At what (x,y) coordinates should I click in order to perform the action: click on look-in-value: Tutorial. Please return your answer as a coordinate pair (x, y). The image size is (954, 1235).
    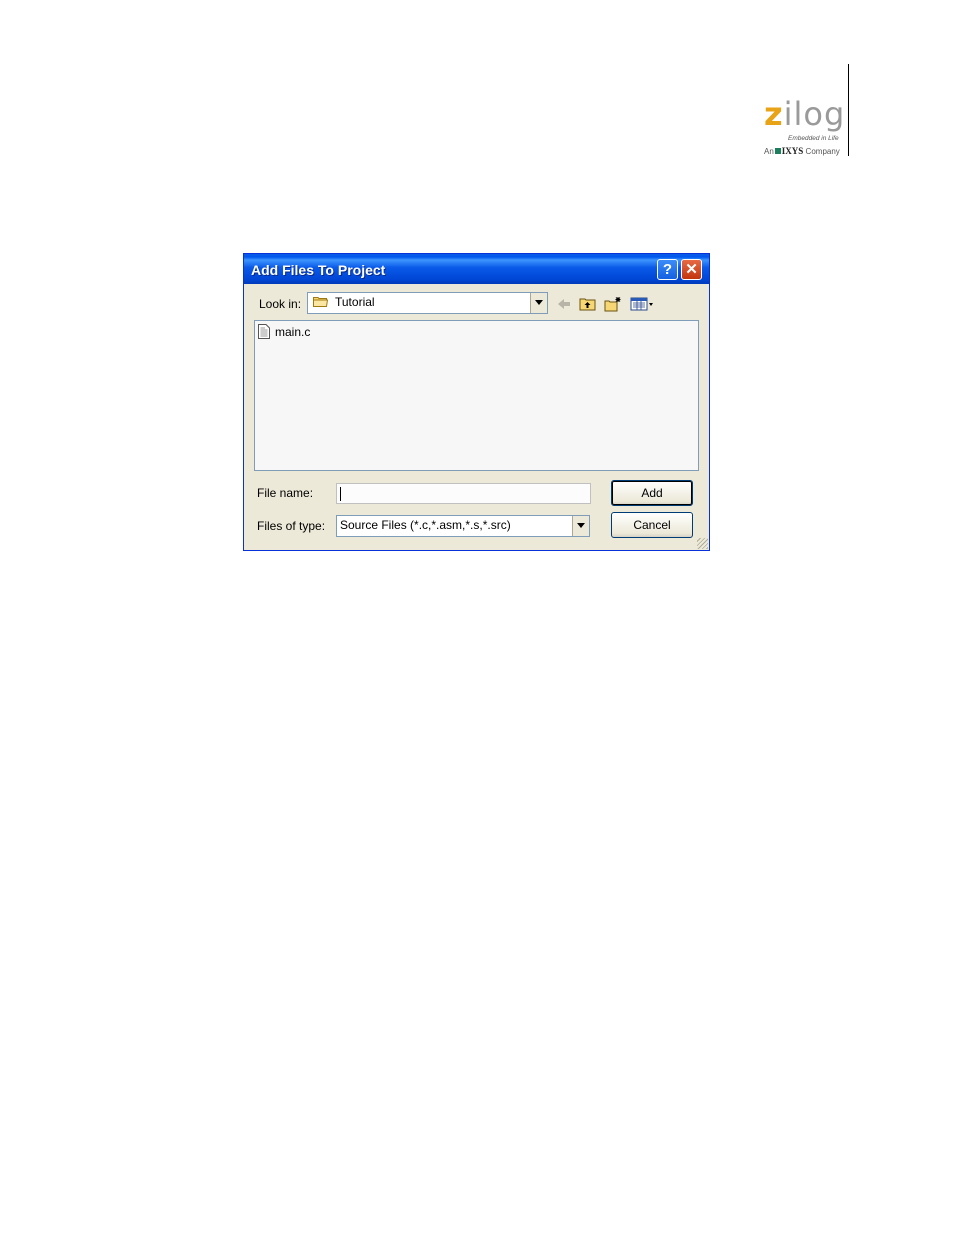
    Looking at the image, I should click on (355, 302).